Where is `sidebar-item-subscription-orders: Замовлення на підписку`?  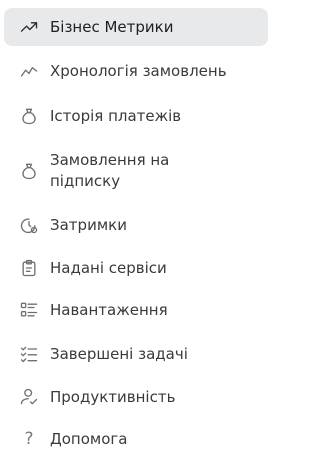 sidebar-item-subscription-orders: Замовлення на підписку is located at coordinates (136, 171).